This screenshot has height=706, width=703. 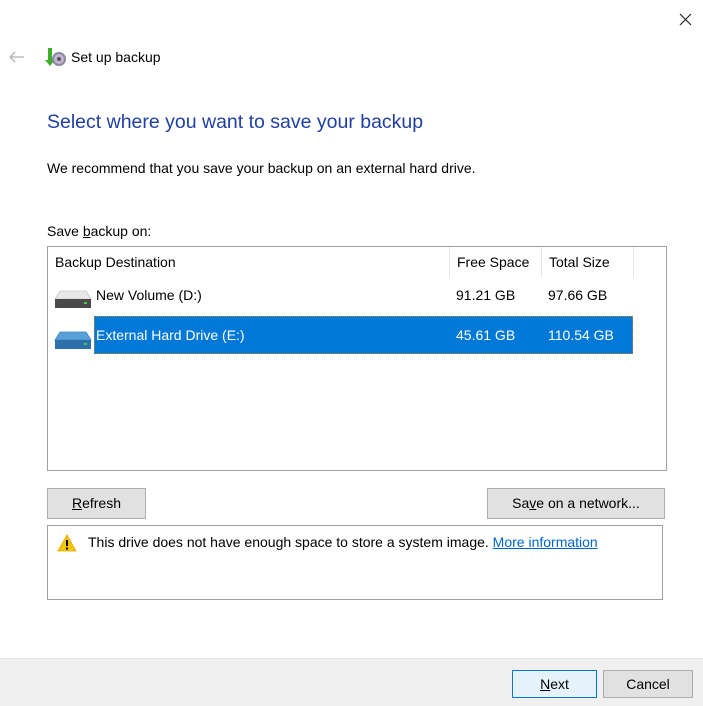 What do you see at coordinates (56, 57) in the screenshot?
I see `backup-icon` at bounding box center [56, 57].